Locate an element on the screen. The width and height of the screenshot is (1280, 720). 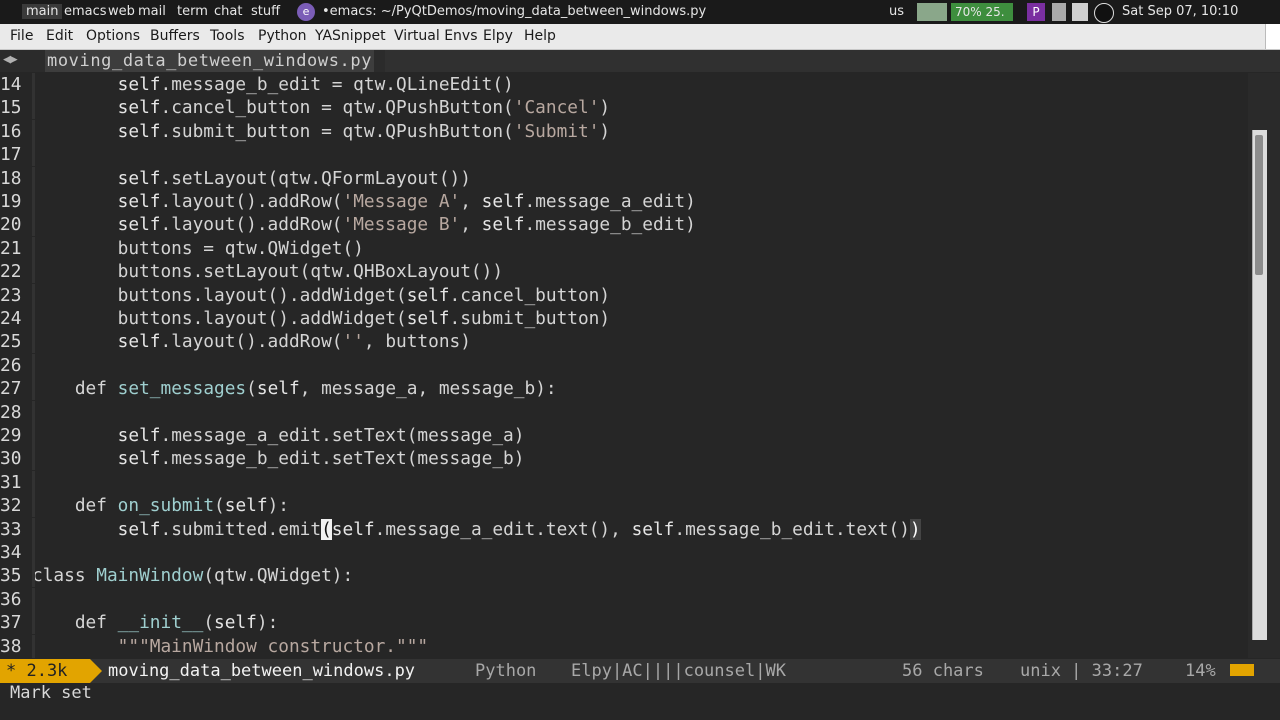
menu-file: File is located at coordinates (21, 36).